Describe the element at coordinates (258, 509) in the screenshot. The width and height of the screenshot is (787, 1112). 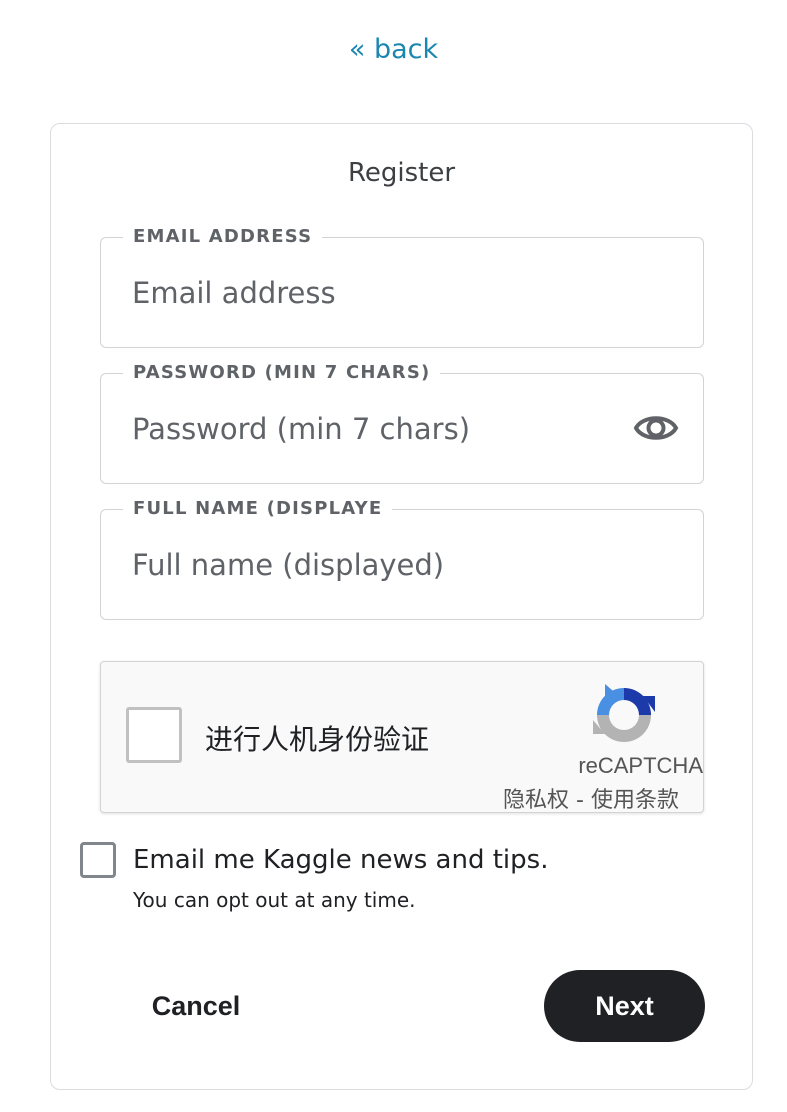
I see `fullname-field-label: FULL NAME (DISPLAYE` at that location.